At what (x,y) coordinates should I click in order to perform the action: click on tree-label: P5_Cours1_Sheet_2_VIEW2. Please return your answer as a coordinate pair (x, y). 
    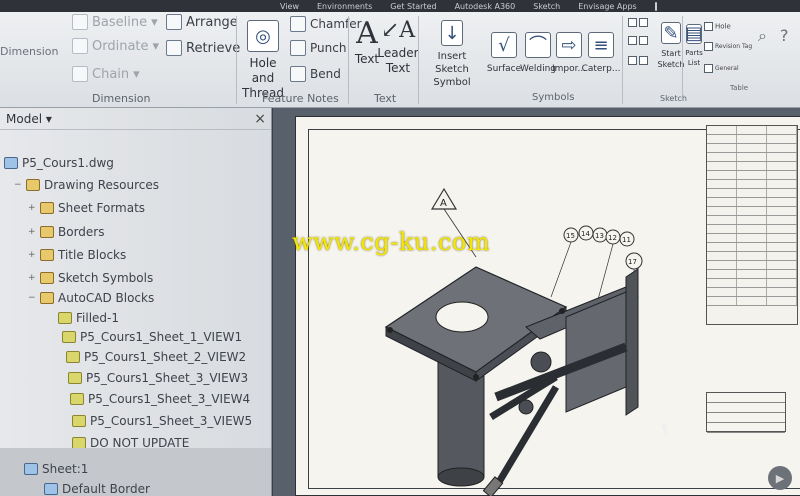
    Looking at the image, I should click on (165, 357).